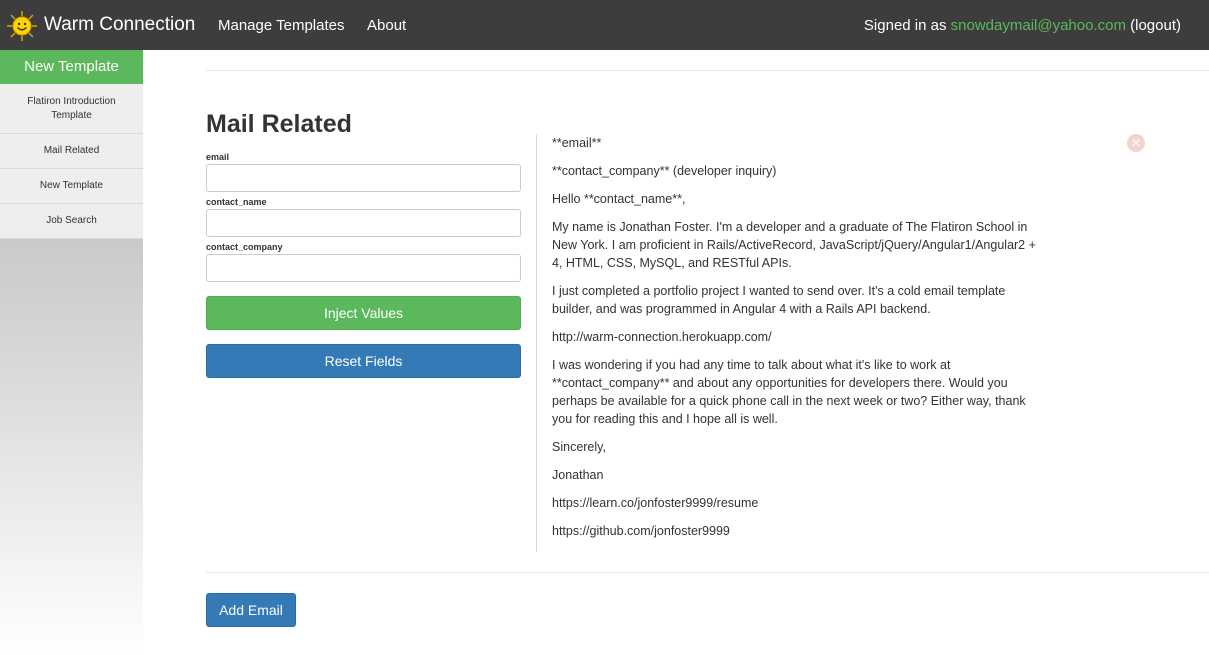 This screenshot has height=655, width=1209. Describe the element at coordinates (1038, 25) in the screenshot. I see `user-email: snowdaymail@yahoo.com` at that location.